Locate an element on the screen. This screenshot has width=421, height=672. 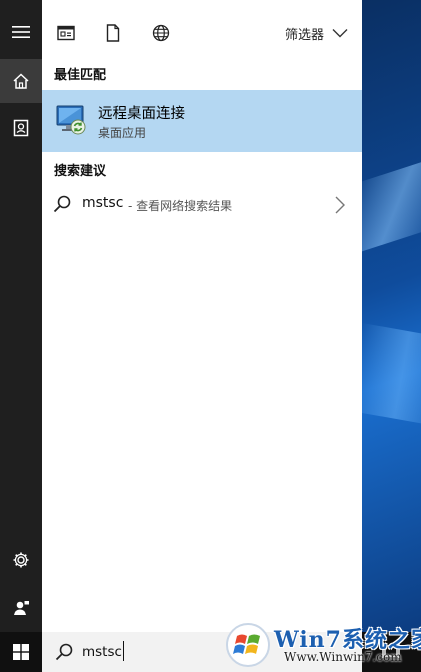
windows-logo-icon is located at coordinates (21, 652).